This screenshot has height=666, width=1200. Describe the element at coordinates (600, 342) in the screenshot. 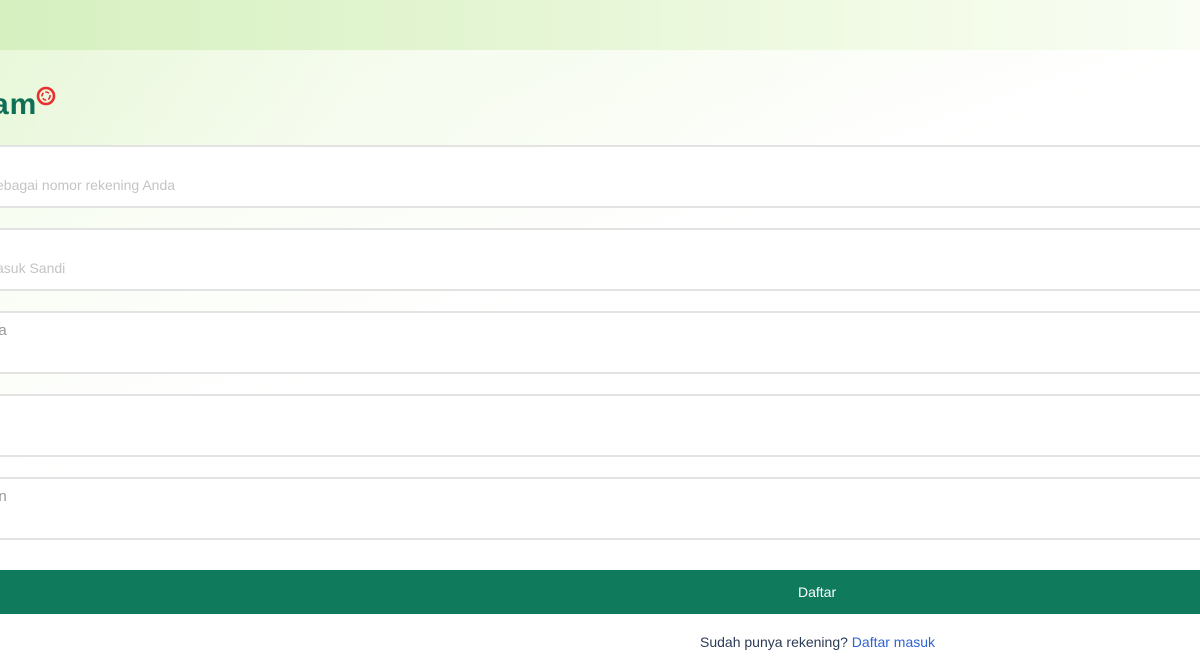

I see `name-field: na n` at that location.